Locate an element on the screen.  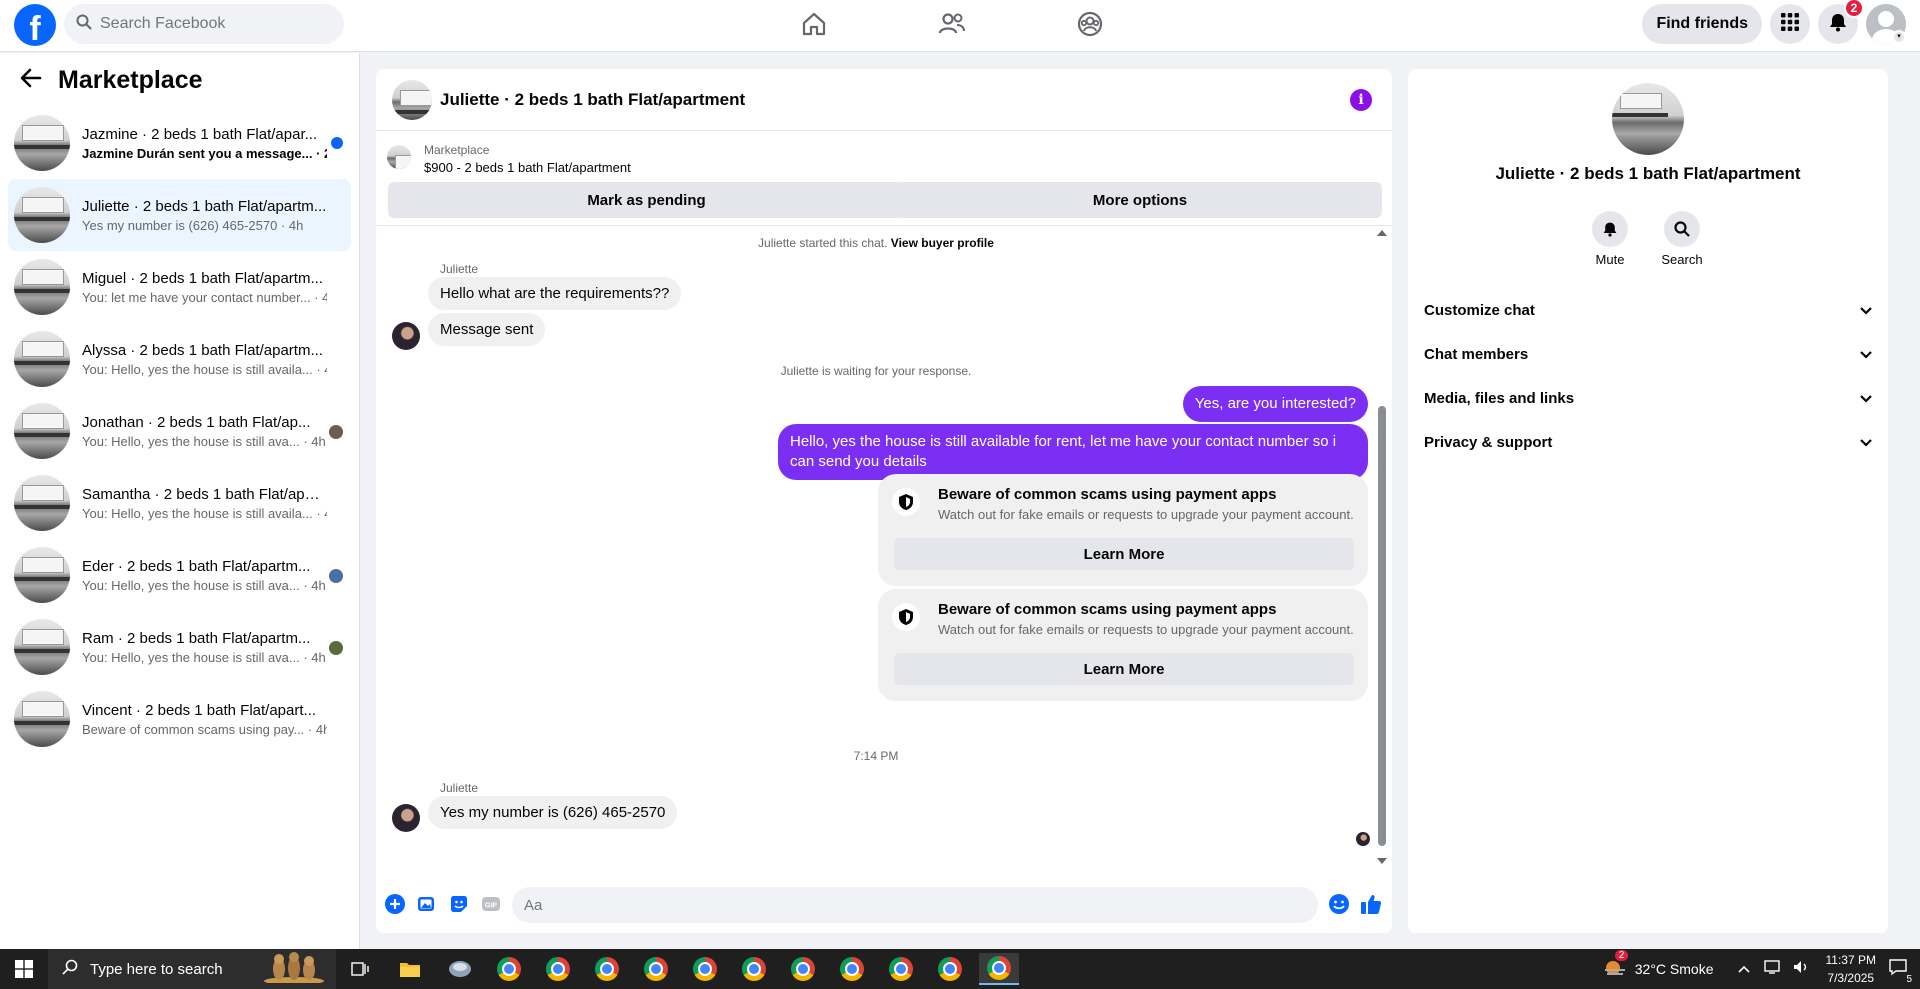
more-options-button: More options is located at coordinates (1140, 200).